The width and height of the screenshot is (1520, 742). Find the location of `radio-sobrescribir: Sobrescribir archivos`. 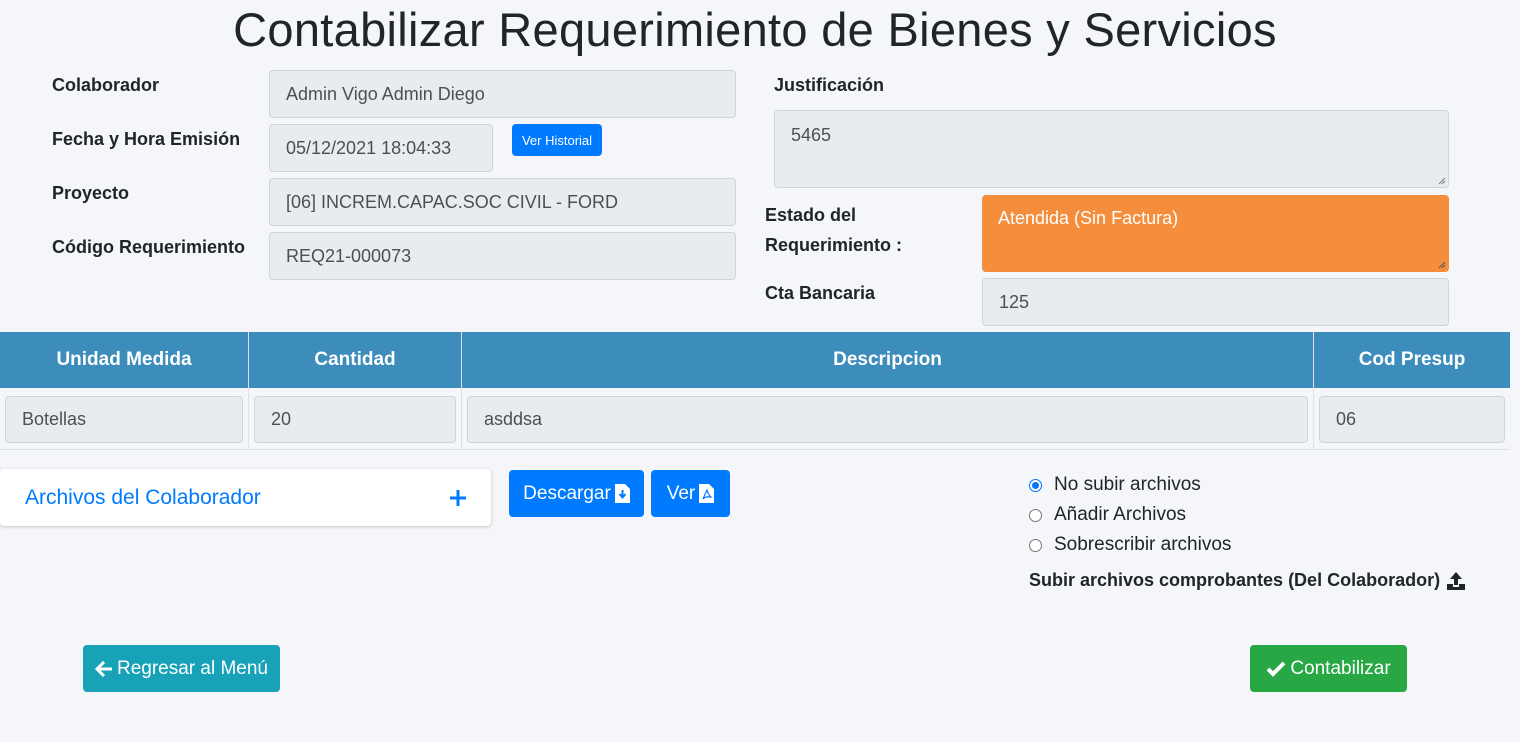

radio-sobrescribir: Sobrescribir archivos is located at coordinates (1129, 545).